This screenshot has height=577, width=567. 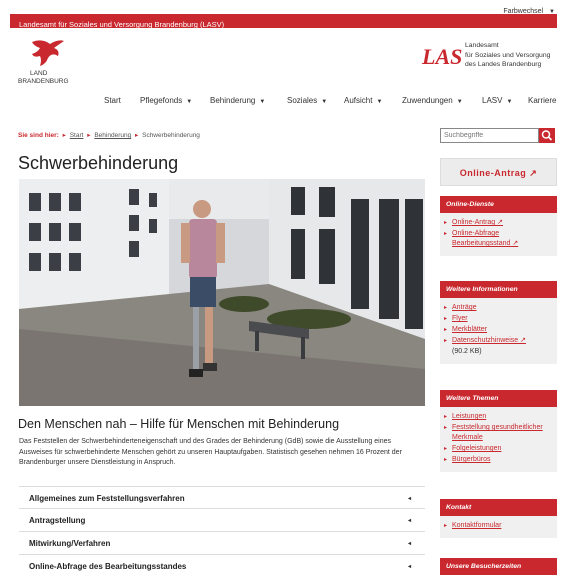 I want to click on accordion-item: Mitwirkung/Verfahren ◂, so click(x=222, y=543).